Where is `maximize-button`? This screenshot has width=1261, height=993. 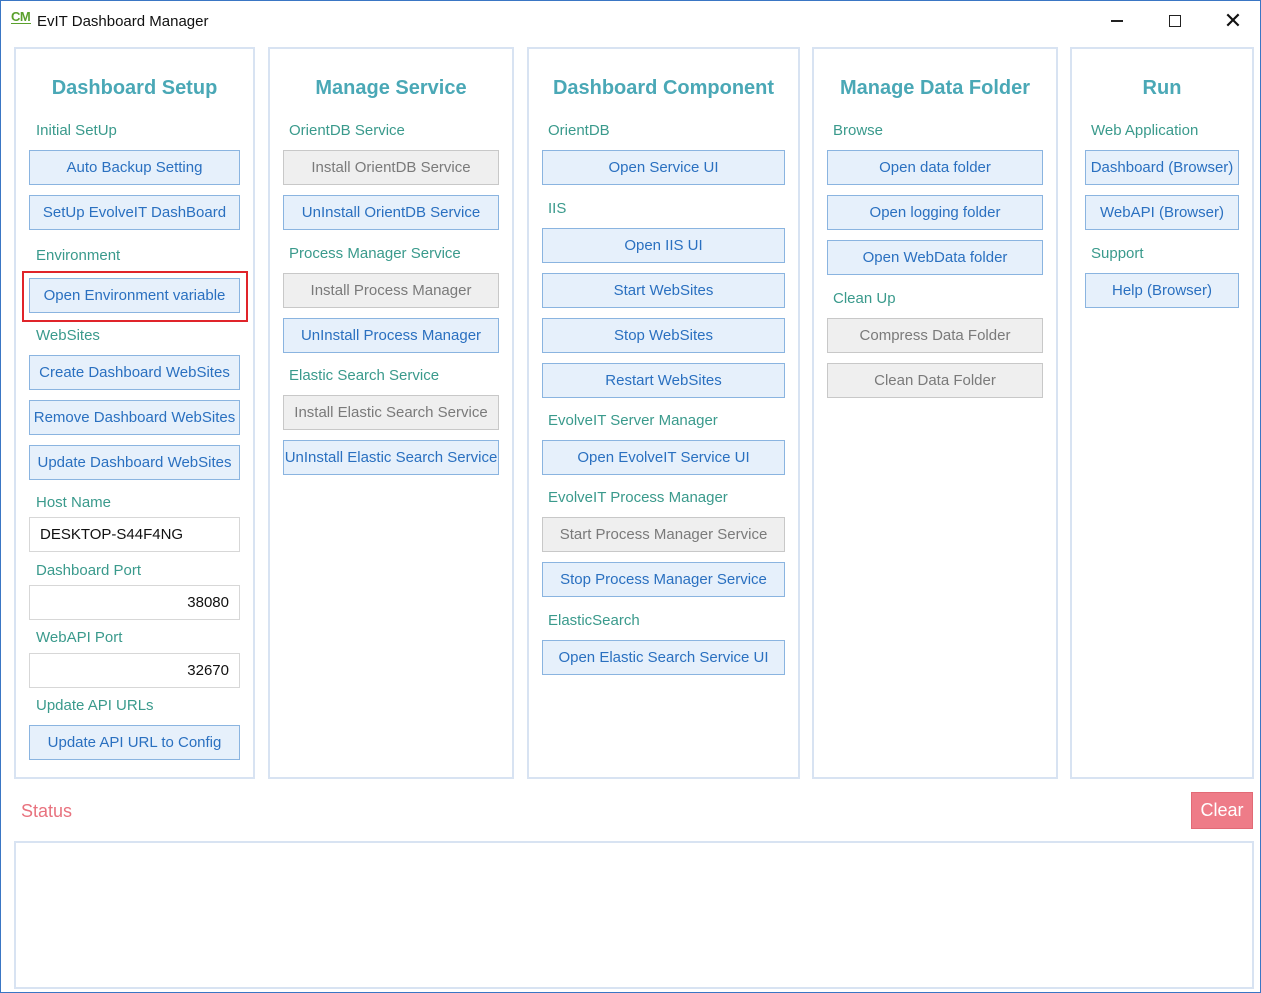
maximize-button is located at coordinates (1175, 21).